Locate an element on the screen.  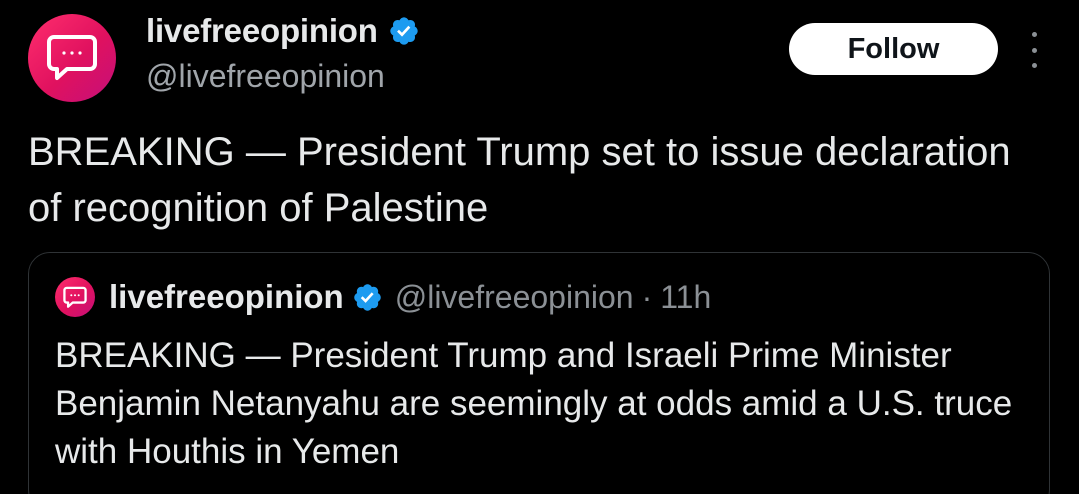
quoted-author-avatar is located at coordinates (75, 297).